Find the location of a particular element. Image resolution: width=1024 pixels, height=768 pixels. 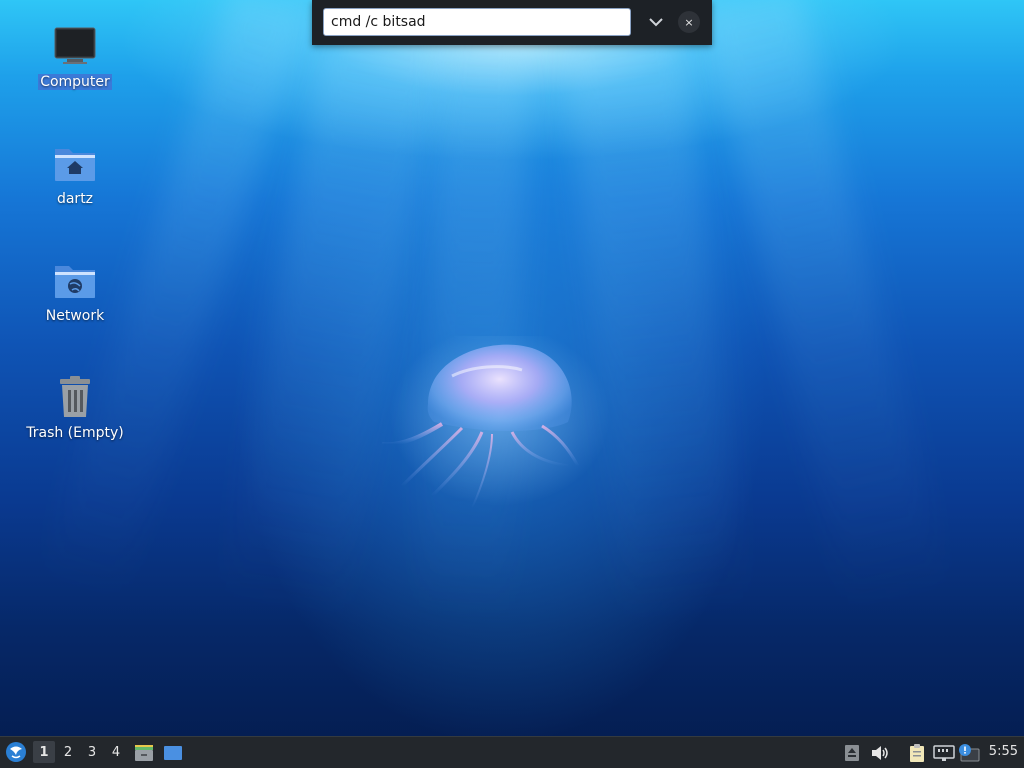

workspace-2-button: 2 is located at coordinates (68, 752).